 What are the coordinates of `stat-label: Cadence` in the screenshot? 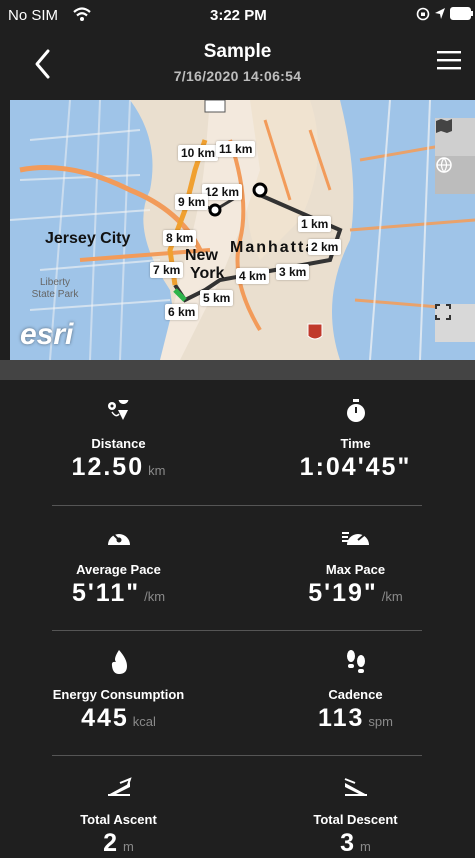 It's located at (355, 694).